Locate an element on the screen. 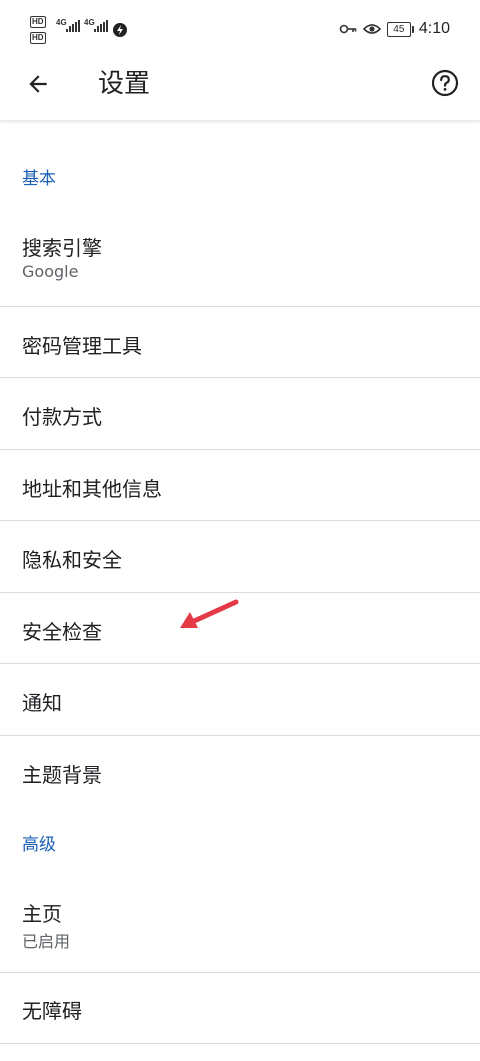 The width and height of the screenshot is (480, 1061). settings-item-addresses: 地址和其他信息 is located at coordinates (240, 485).